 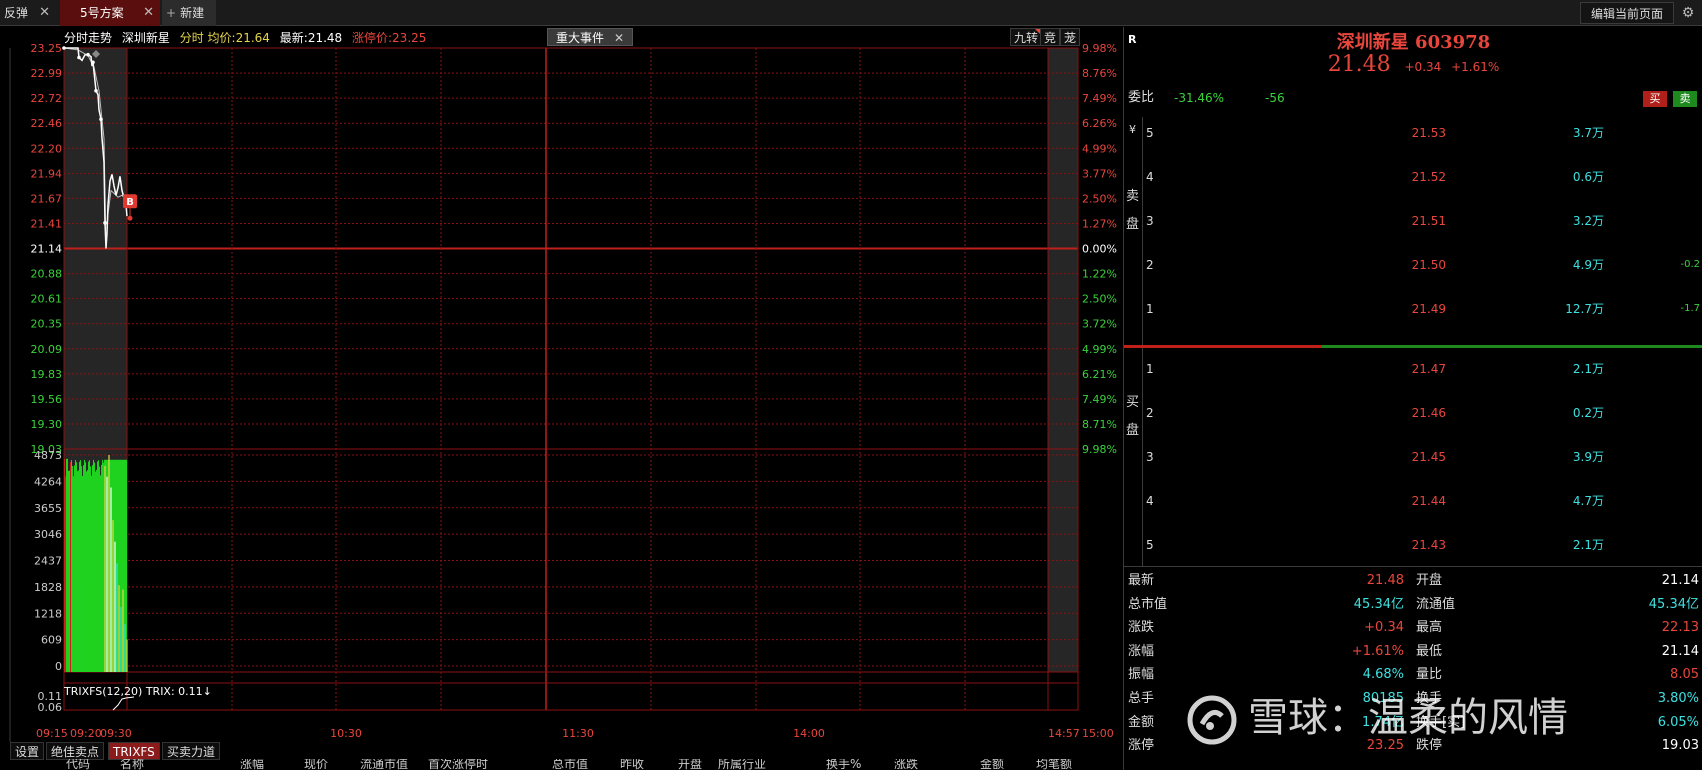 I want to click on bid-level-5: 5 21.43 2.1万, so click(x=1422, y=545).